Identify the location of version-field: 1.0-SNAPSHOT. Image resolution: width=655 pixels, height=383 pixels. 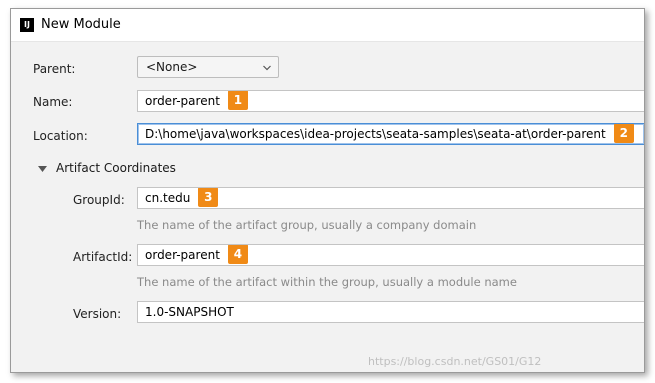
(390, 312).